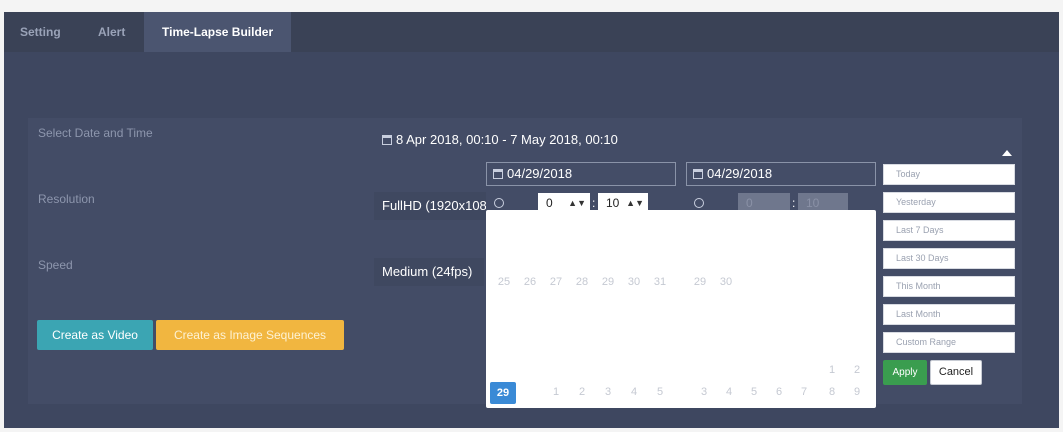 Image resolution: width=1063 pixels, height=432 pixels. I want to click on calendar-day: 27, so click(556, 282).